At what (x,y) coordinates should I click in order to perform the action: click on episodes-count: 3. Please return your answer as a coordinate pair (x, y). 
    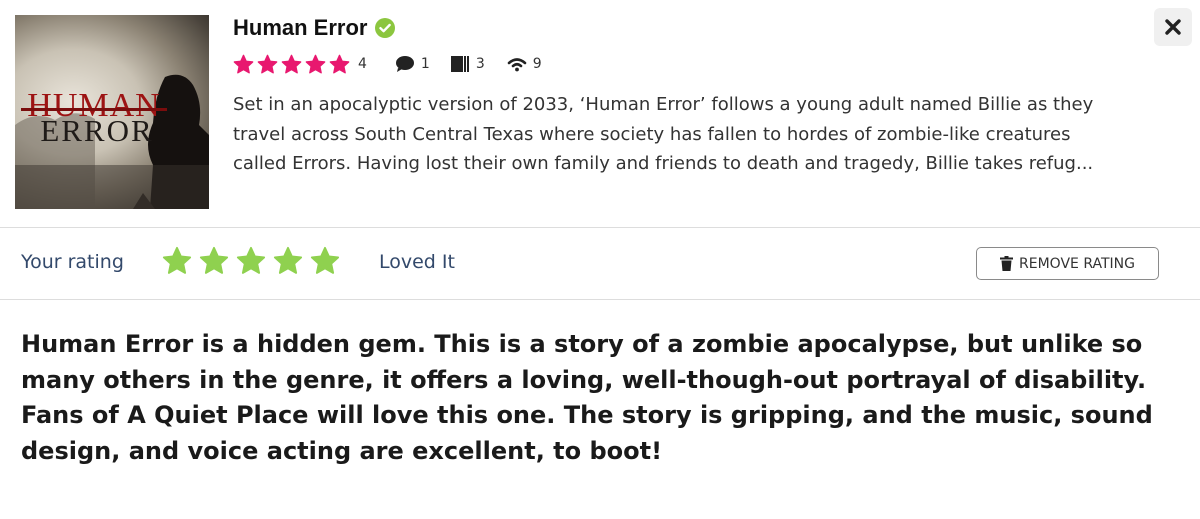
    Looking at the image, I should click on (480, 64).